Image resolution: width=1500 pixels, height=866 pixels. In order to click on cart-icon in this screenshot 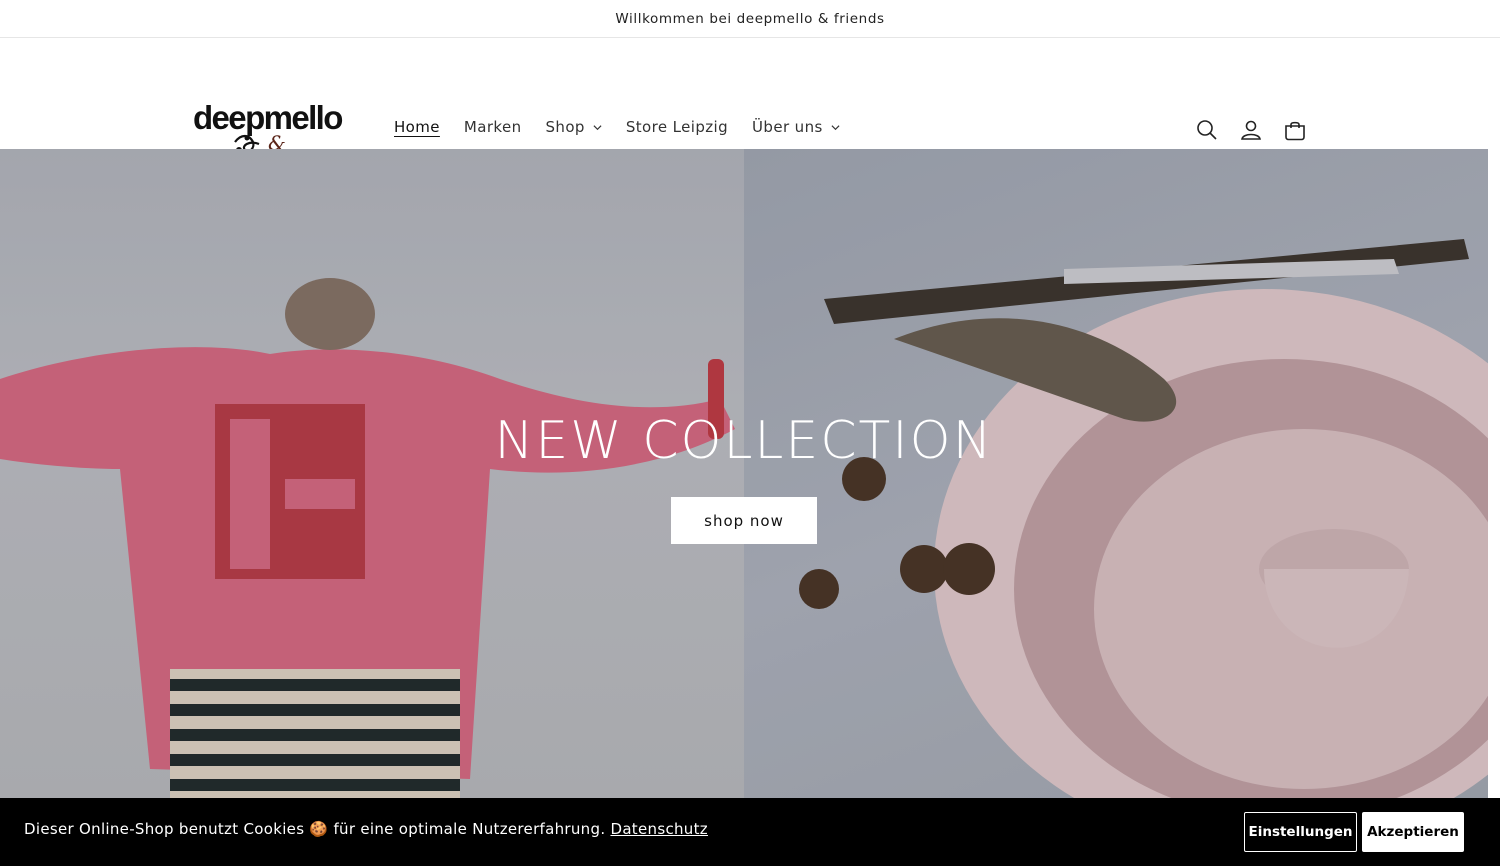, I will do `click(1295, 131)`.